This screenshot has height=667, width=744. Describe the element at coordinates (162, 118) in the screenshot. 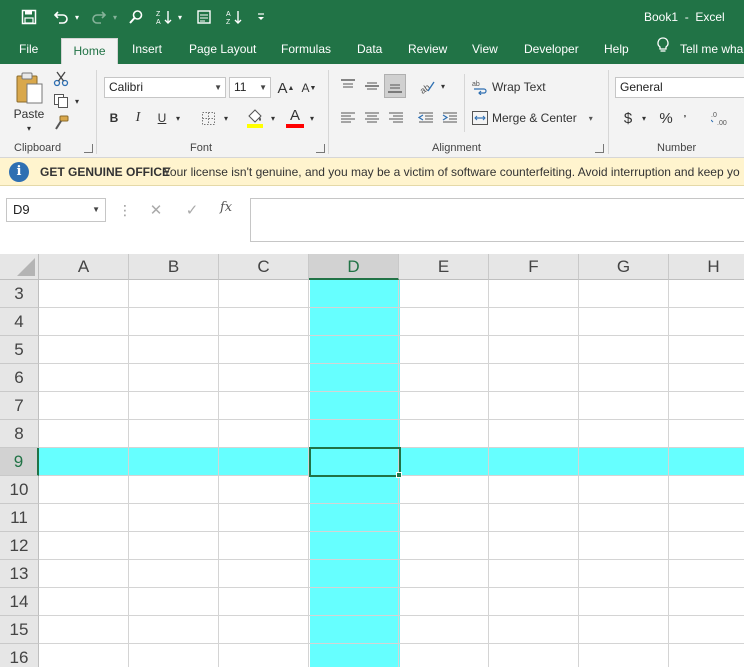

I see `underline-button: U` at that location.